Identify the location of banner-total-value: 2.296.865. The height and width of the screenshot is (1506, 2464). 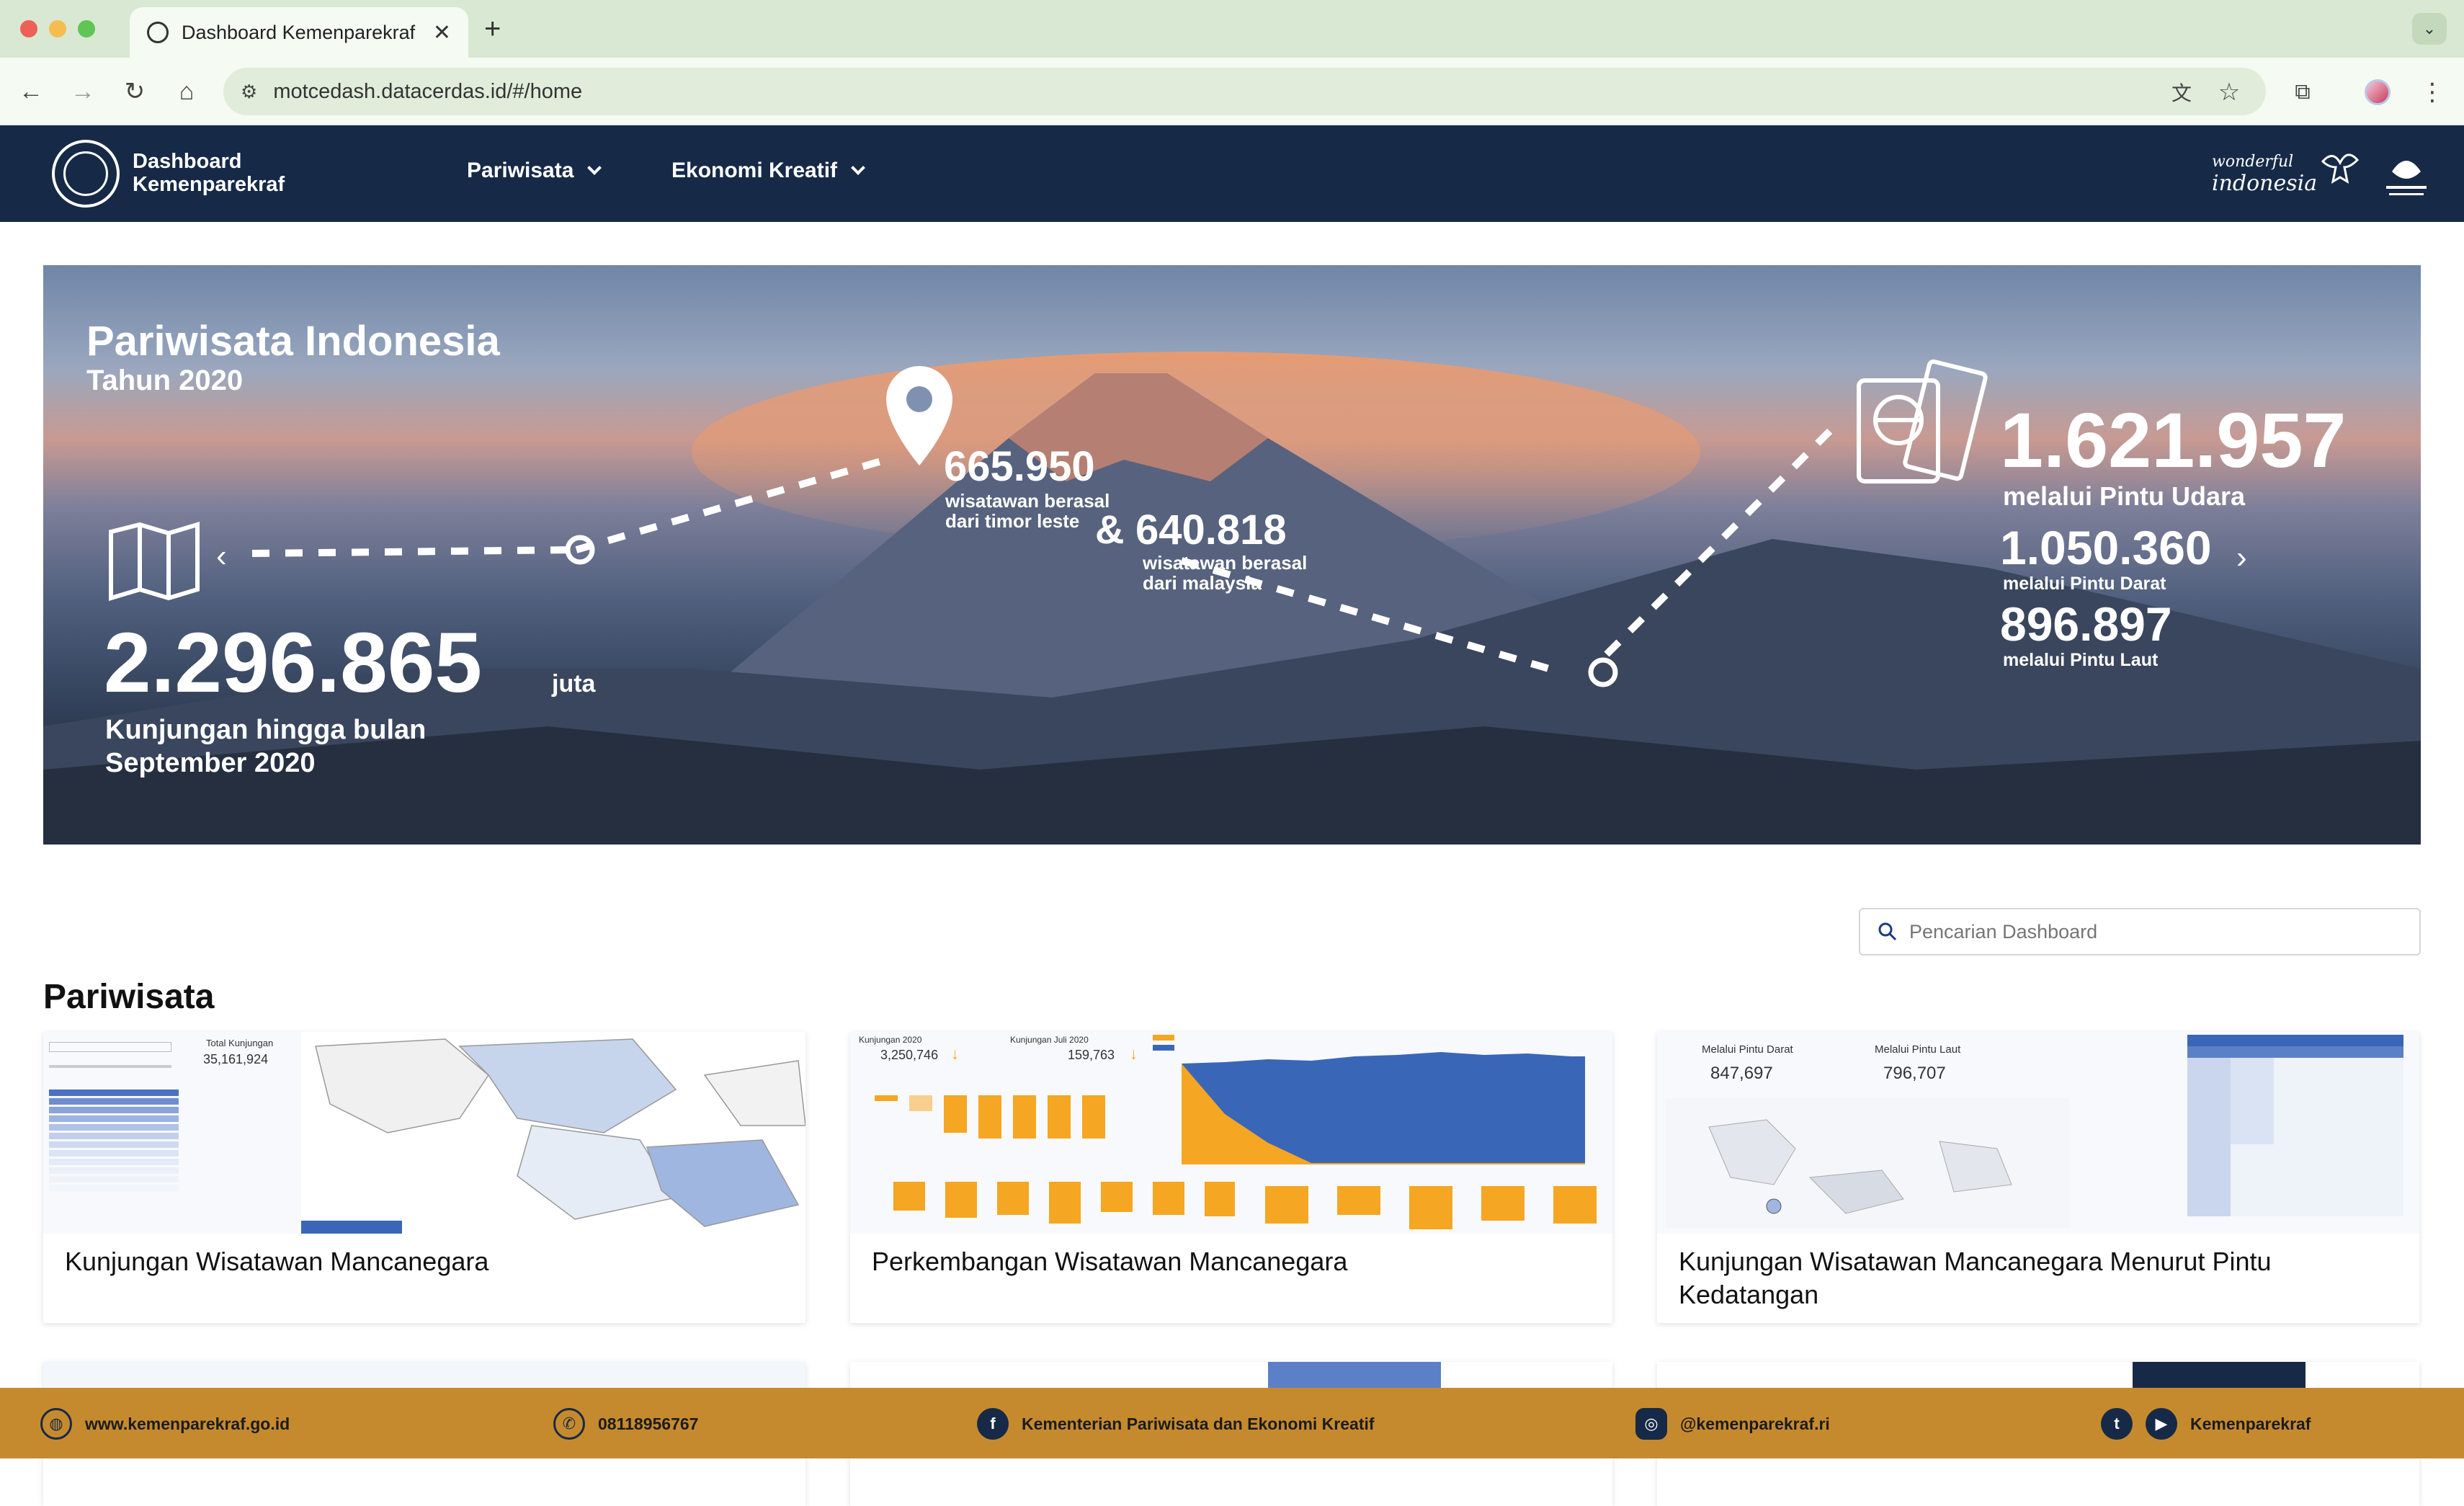
(293, 663).